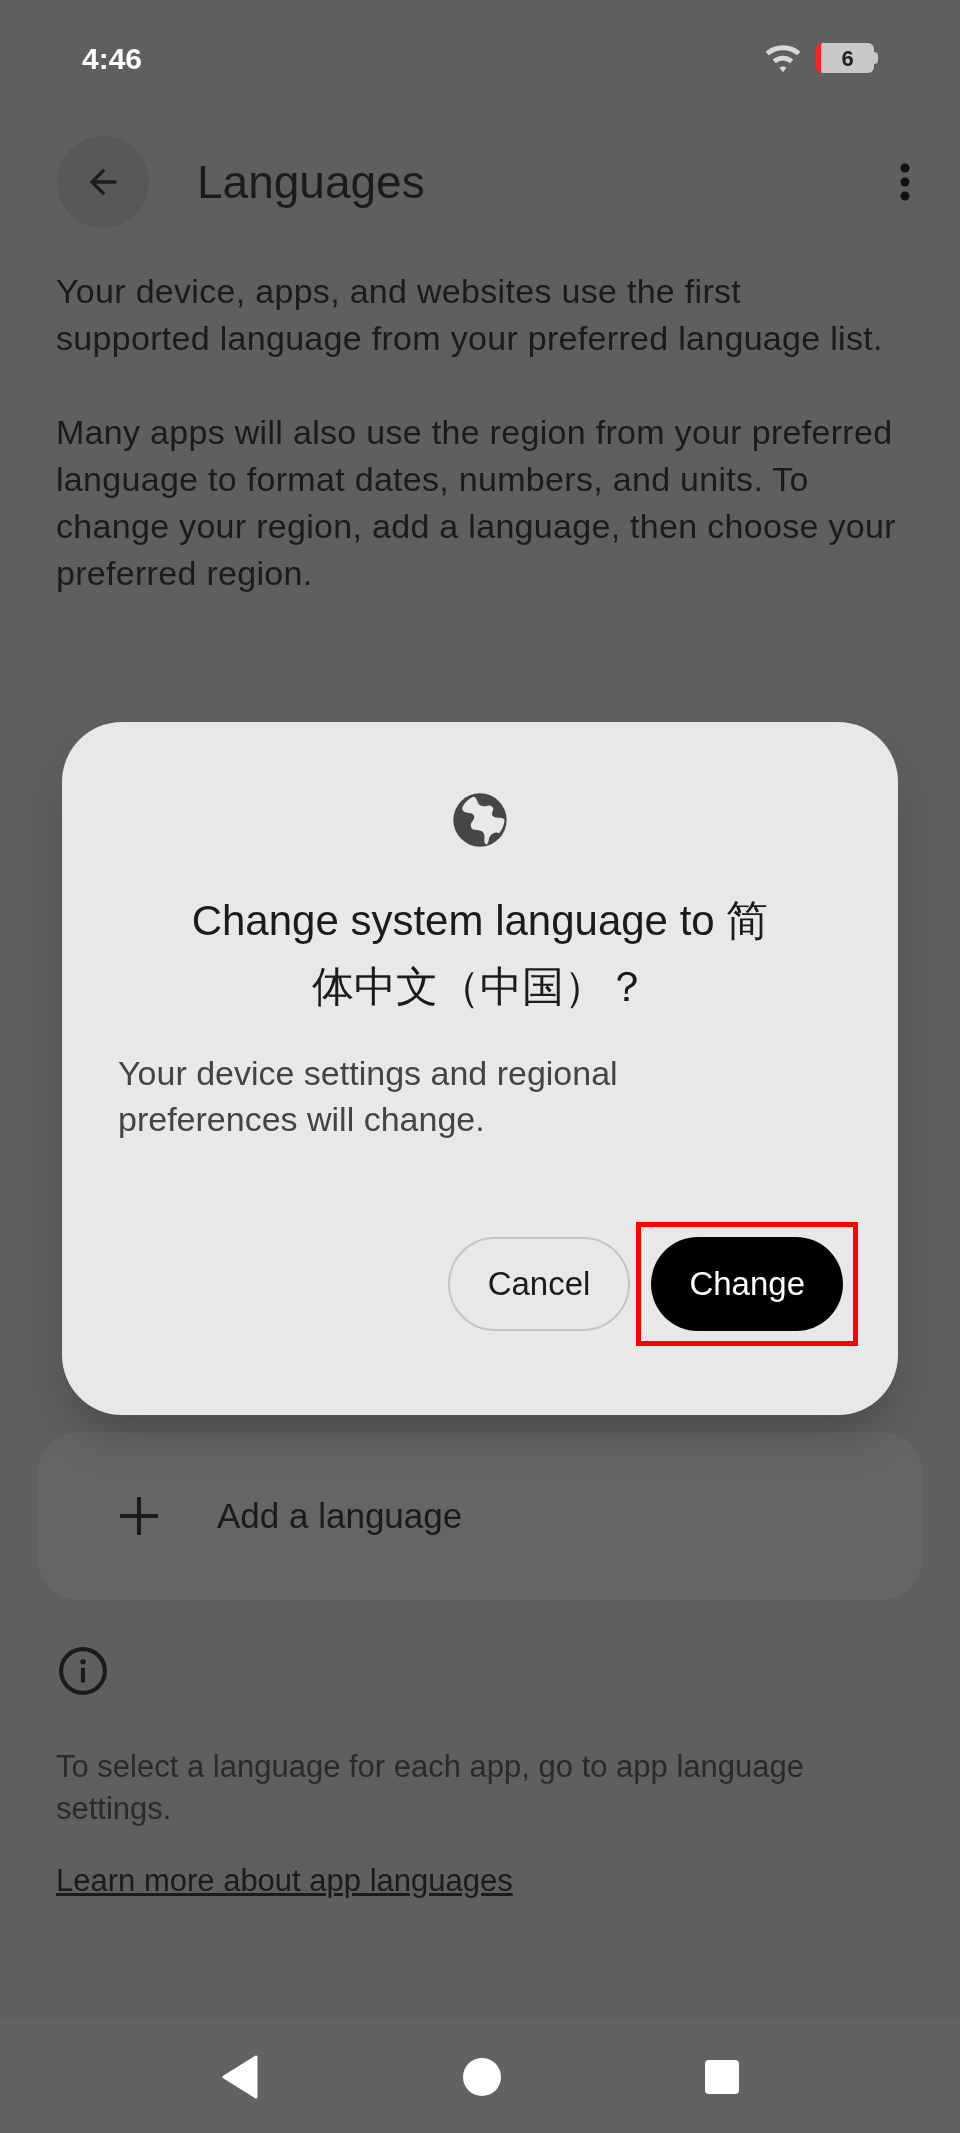  I want to click on wifi-icon, so click(783, 58).